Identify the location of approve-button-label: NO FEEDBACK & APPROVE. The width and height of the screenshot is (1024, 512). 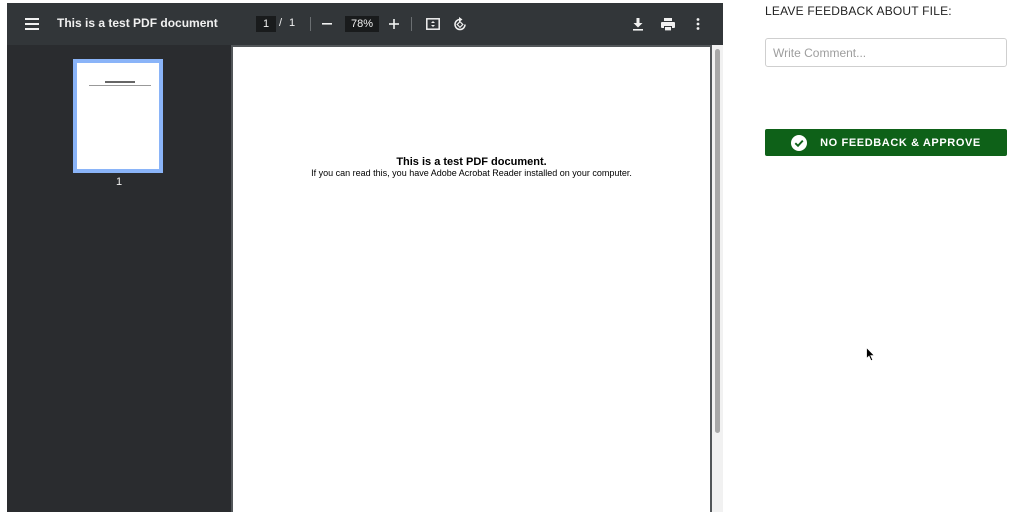
(900, 142).